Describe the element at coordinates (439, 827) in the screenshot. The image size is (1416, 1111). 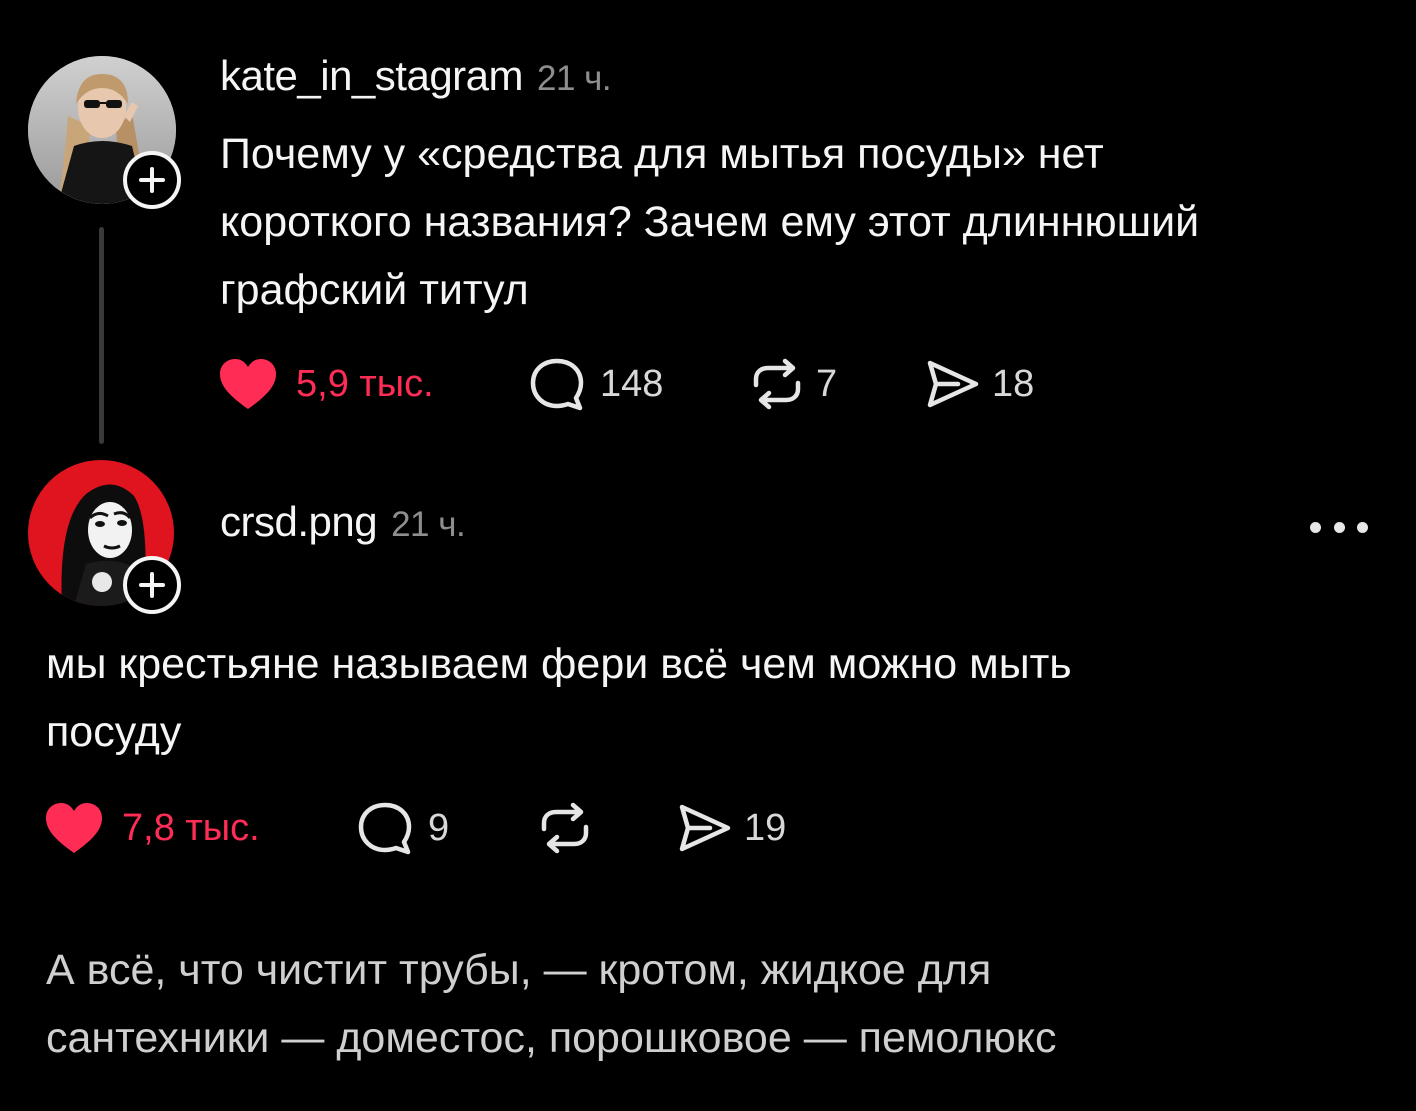
I see `comment-count: 9` at that location.